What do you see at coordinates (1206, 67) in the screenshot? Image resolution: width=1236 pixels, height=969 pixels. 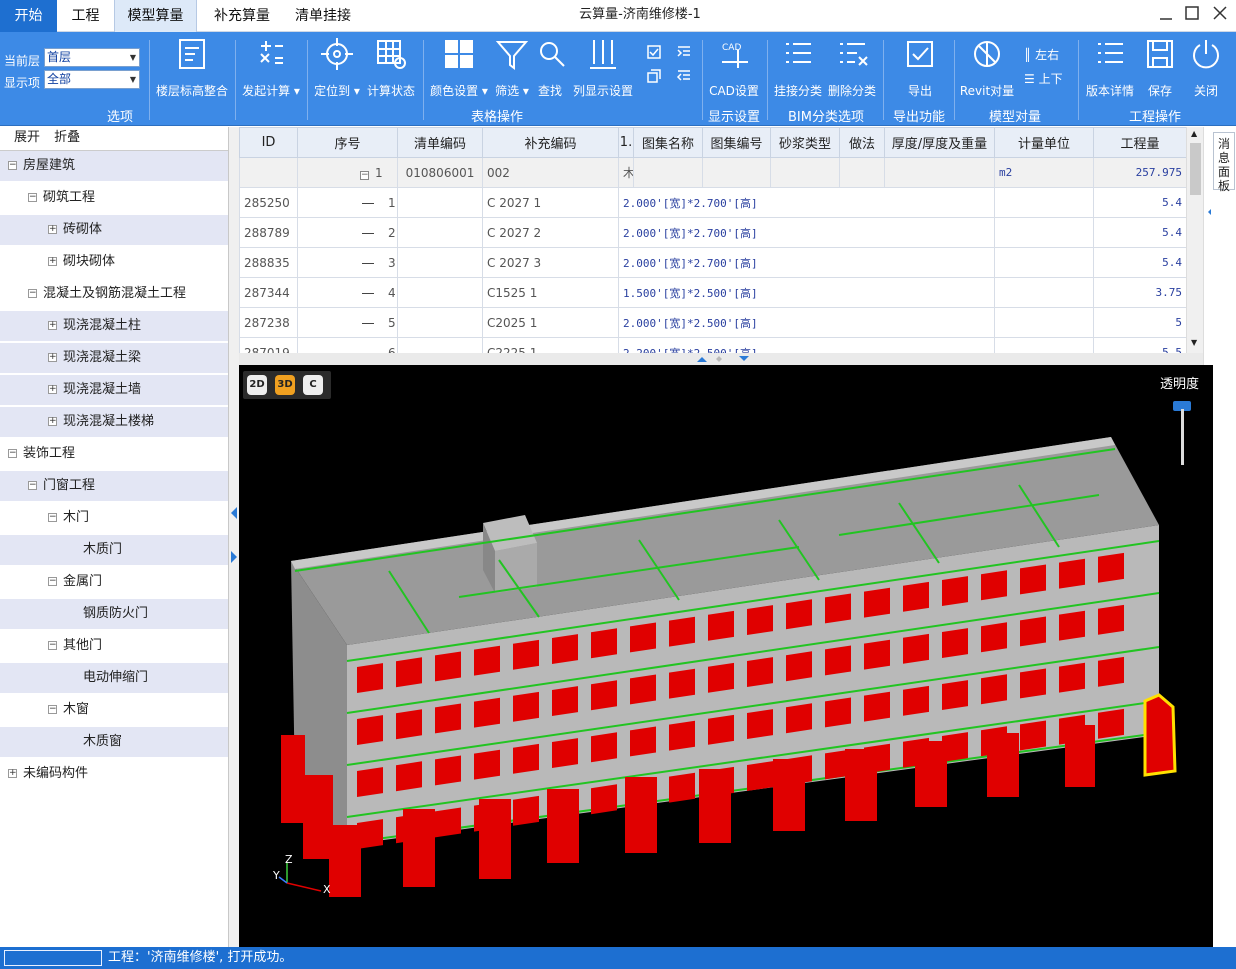 I see `close-button: 关闭` at bounding box center [1206, 67].